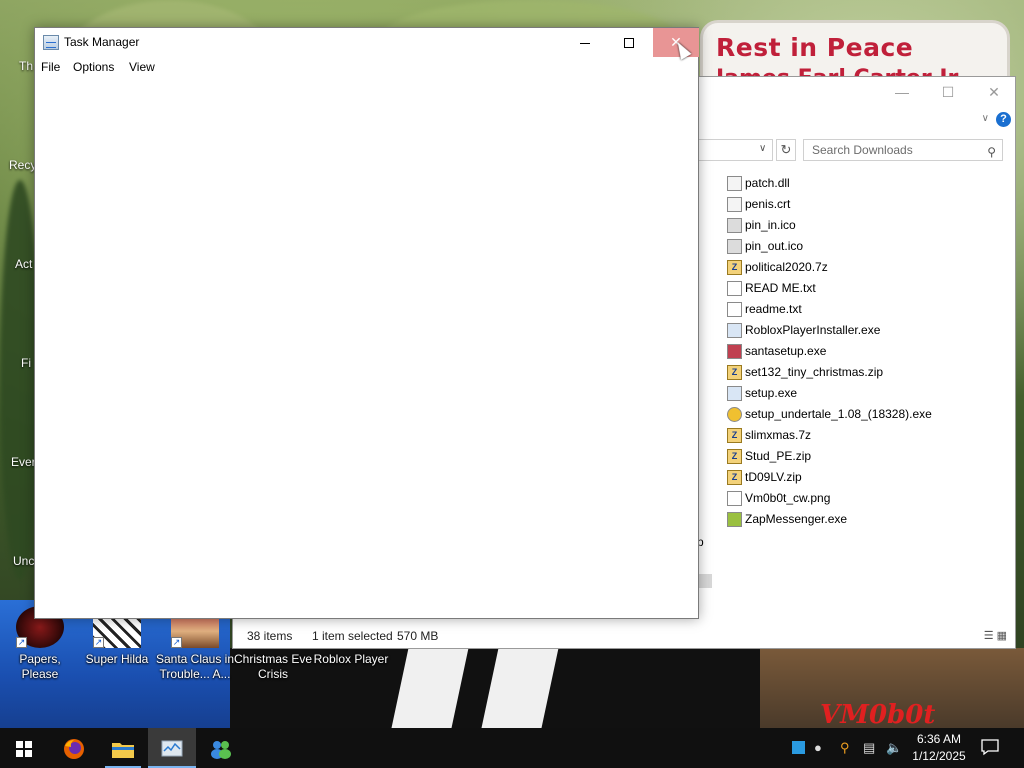  What do you see at coordinates (734, 204) in the screenshot?
I see `certificate-file-icon` at bounding box center [734, 204].